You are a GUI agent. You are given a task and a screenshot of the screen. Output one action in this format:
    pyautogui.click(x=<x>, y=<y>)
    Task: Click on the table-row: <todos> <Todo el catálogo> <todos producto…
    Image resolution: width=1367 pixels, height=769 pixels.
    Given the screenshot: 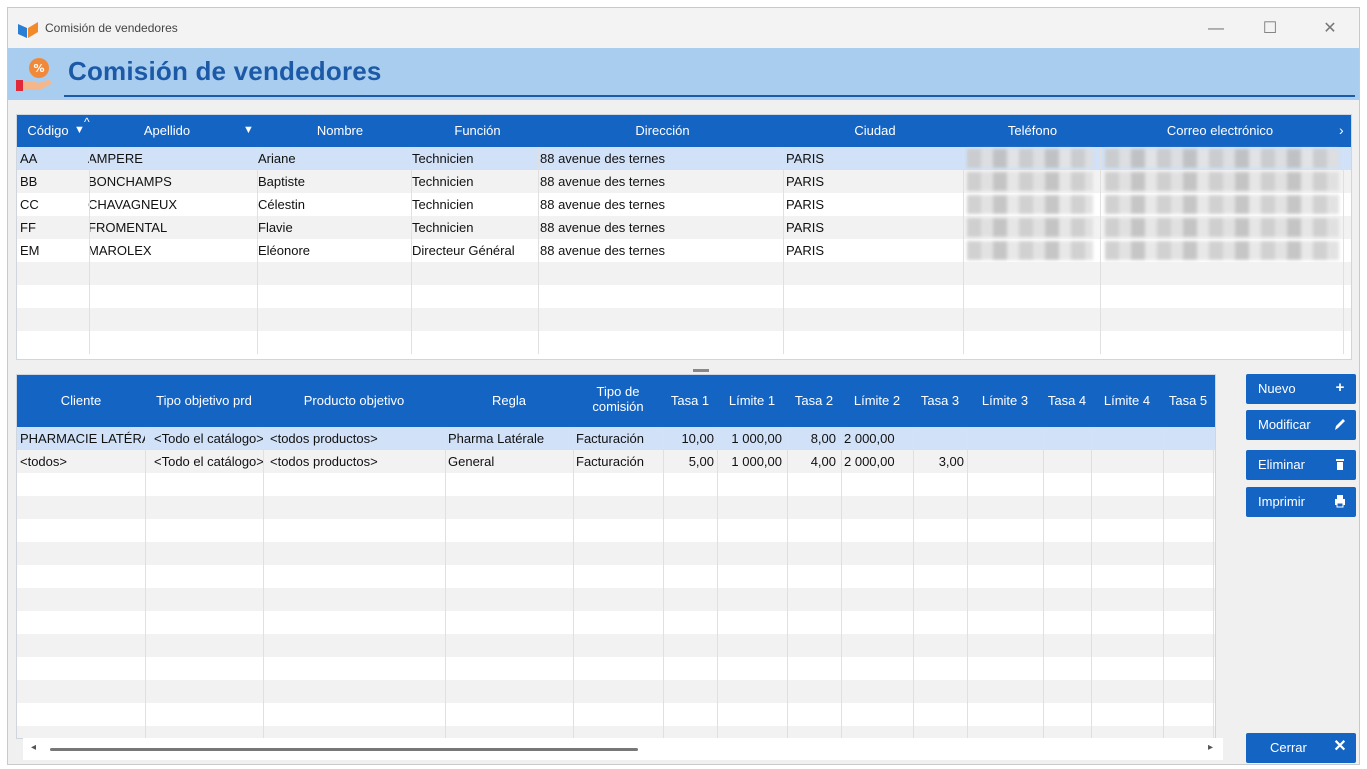 What is the action you would take?
    pyautogui.click(x=616, y=461)
    